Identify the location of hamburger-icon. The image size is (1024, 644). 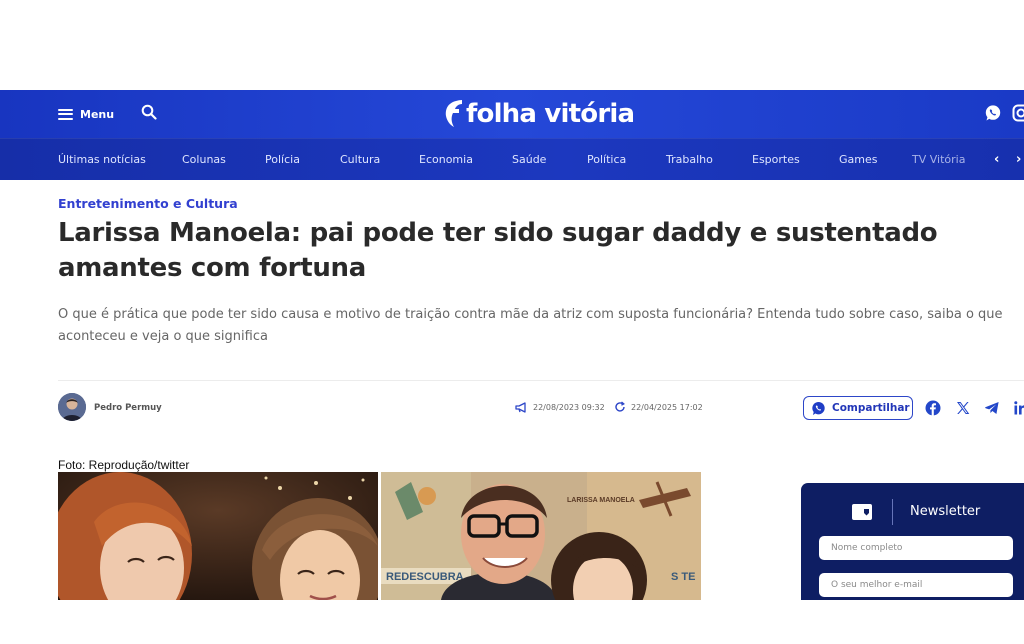
(65, 114).